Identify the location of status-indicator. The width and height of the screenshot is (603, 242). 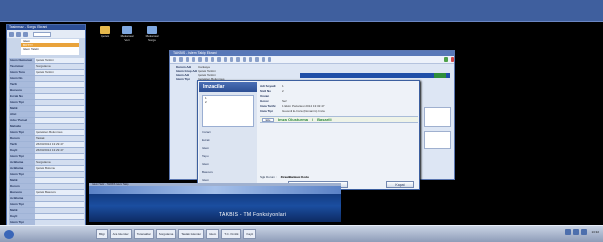
(440, 75).